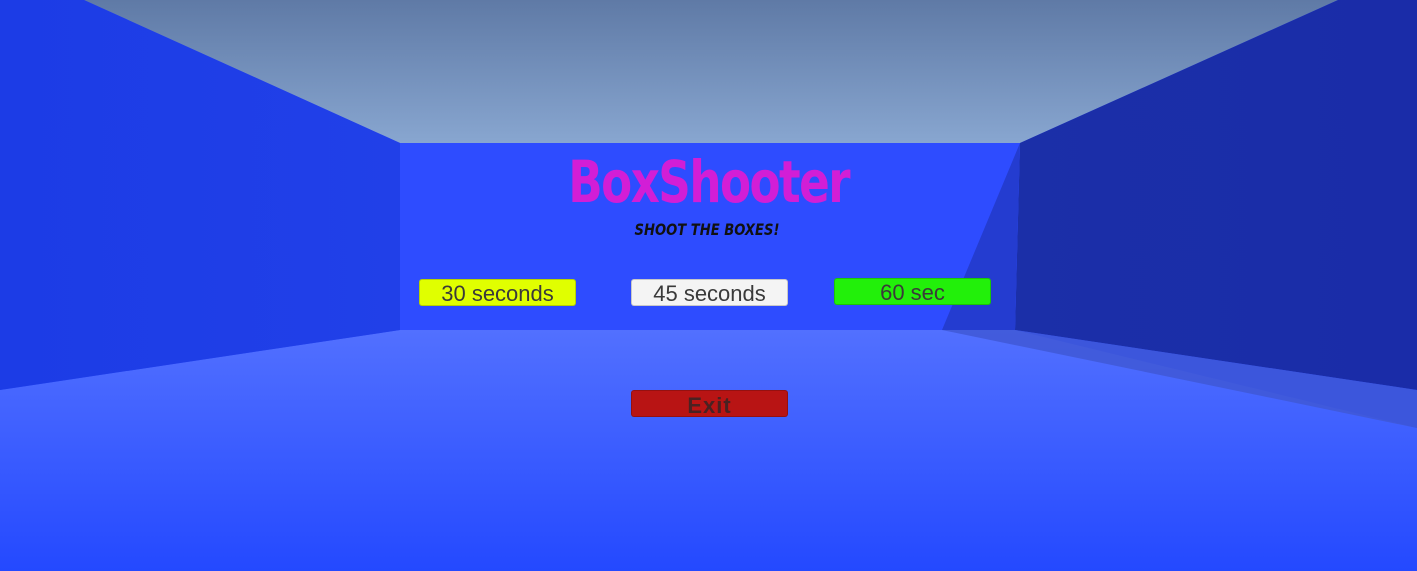 The width and height of the screenshot is (1417, 571). Describe the element at coordinates (707, 229) in the screenshot. I see `game-subtitle: SHOOT THE BOXES!` at that location.